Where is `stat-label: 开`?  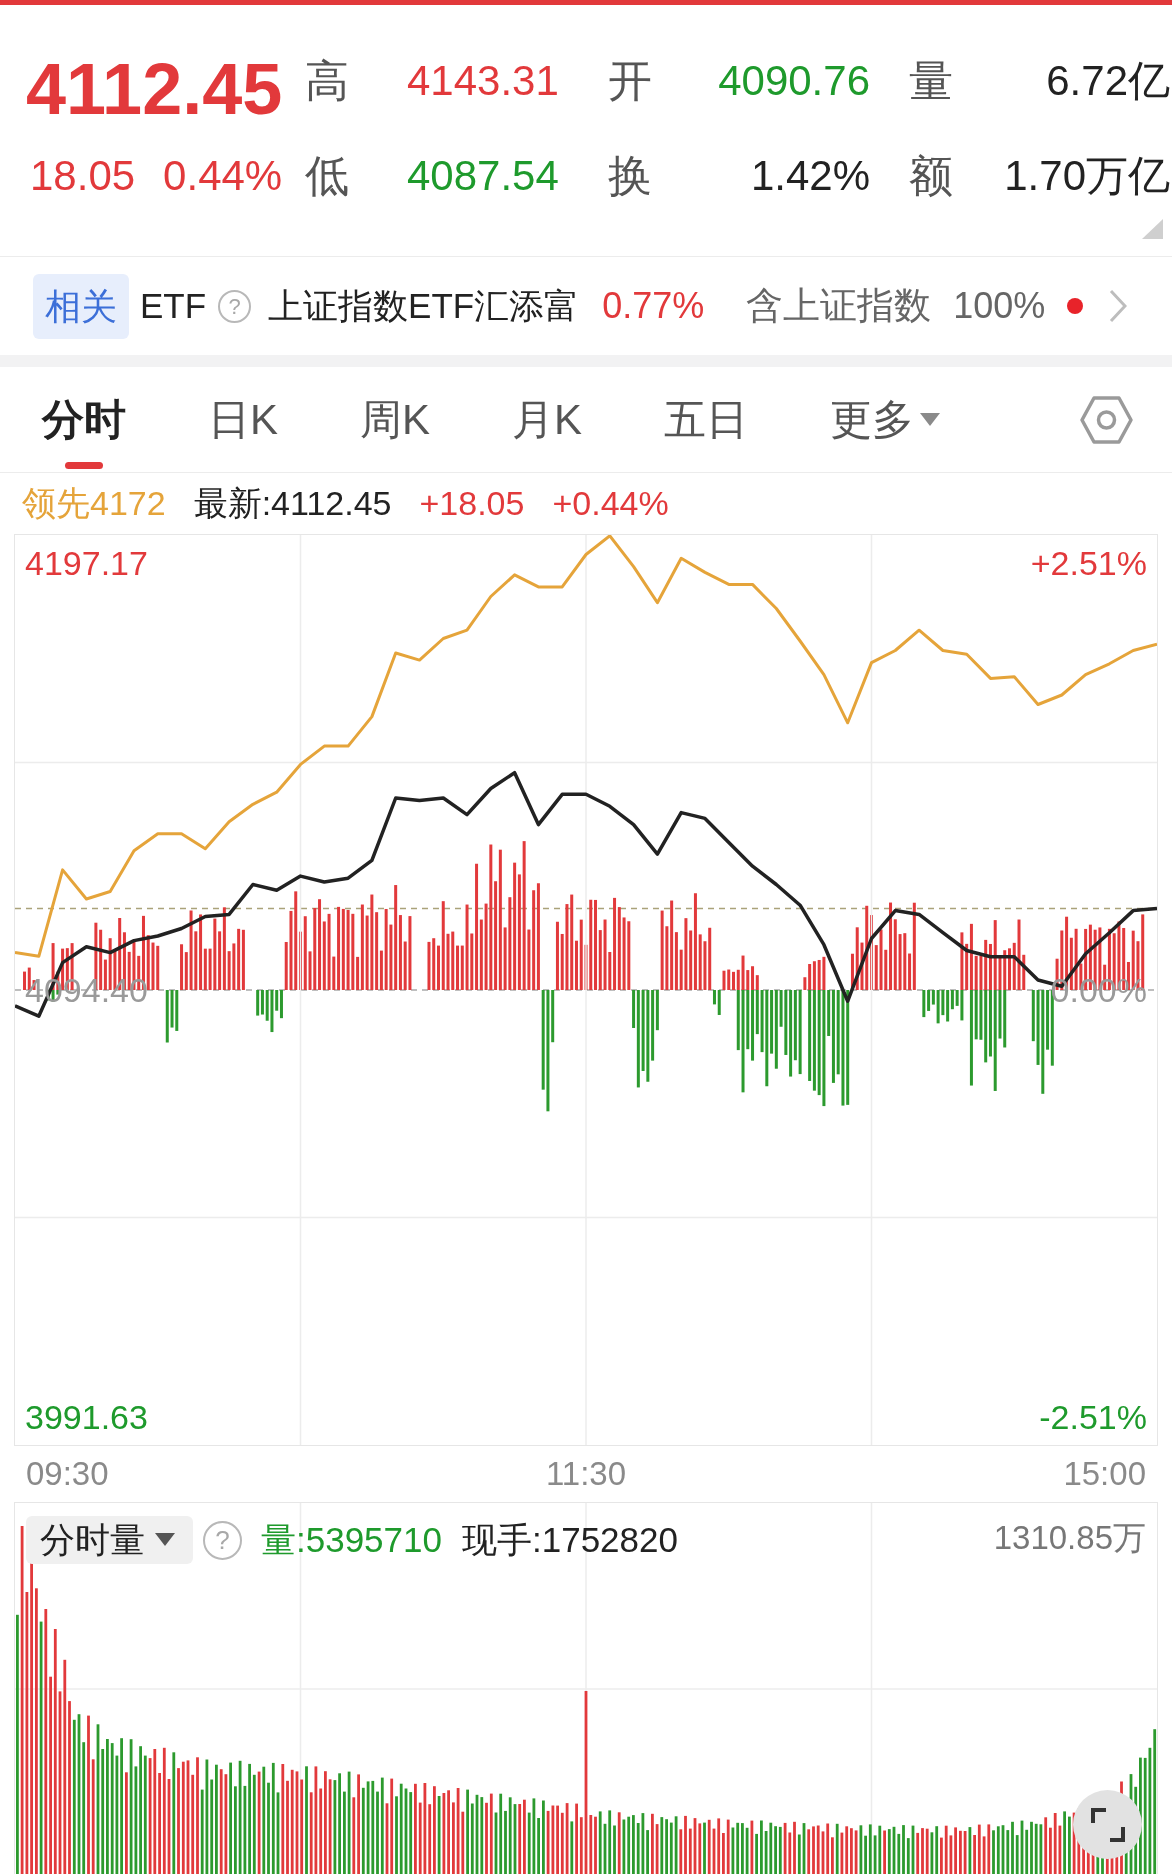
stat-label: 开 is located at coordinates (630, 81).